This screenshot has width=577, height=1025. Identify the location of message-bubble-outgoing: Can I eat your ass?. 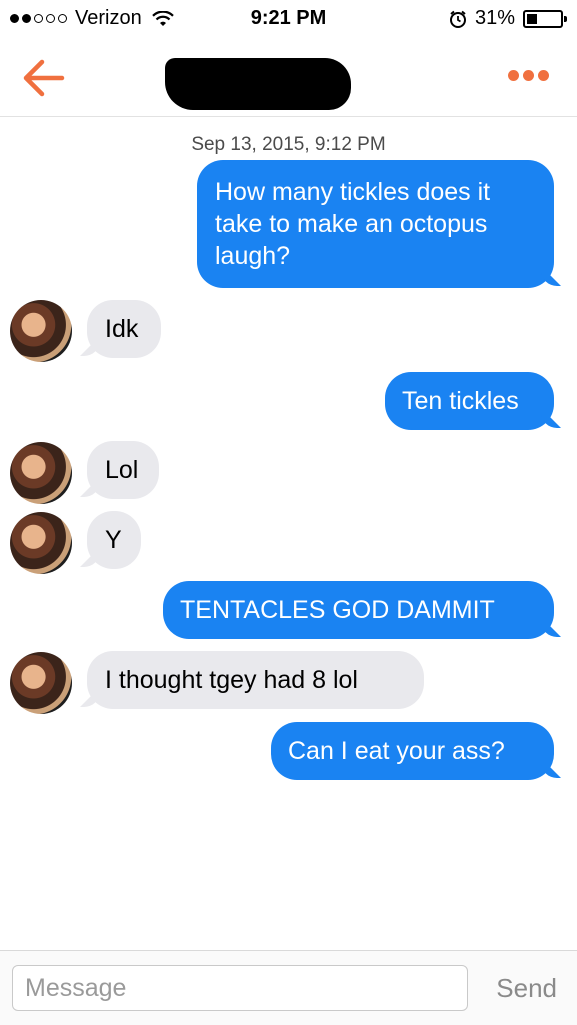
(412, 751).